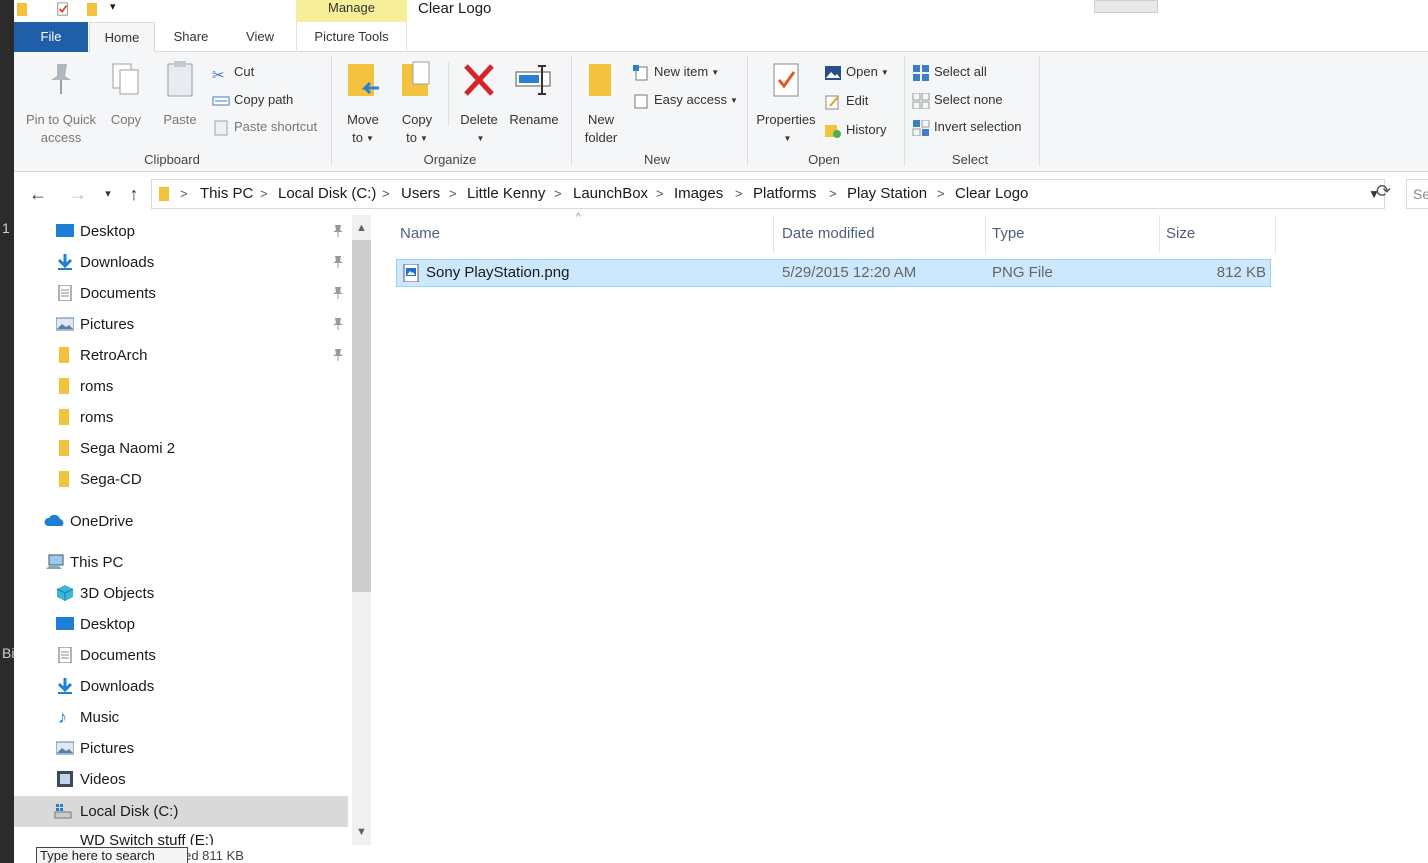 The image size is (1428, 863). What do you see at coordinates (479, 103) in the screenshot?
I see `delete-button: Delete ▼` at bounding box center [479, 103].